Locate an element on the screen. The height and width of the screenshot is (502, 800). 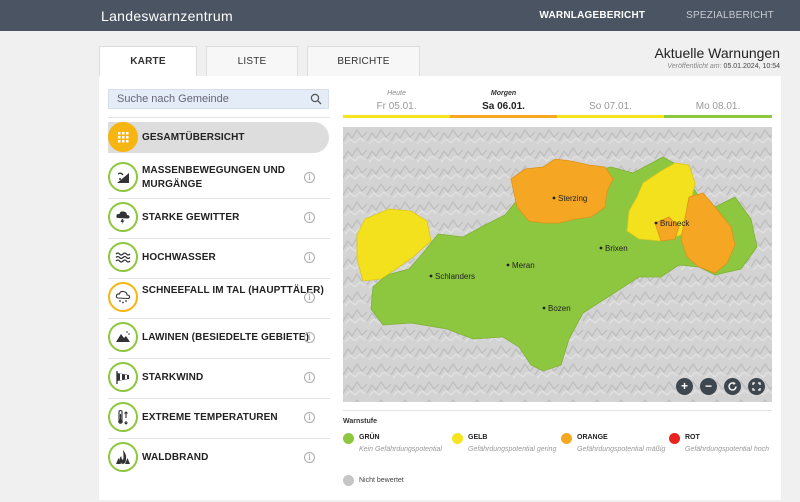
fullscreen-icon is located at coordinates (756, 386).